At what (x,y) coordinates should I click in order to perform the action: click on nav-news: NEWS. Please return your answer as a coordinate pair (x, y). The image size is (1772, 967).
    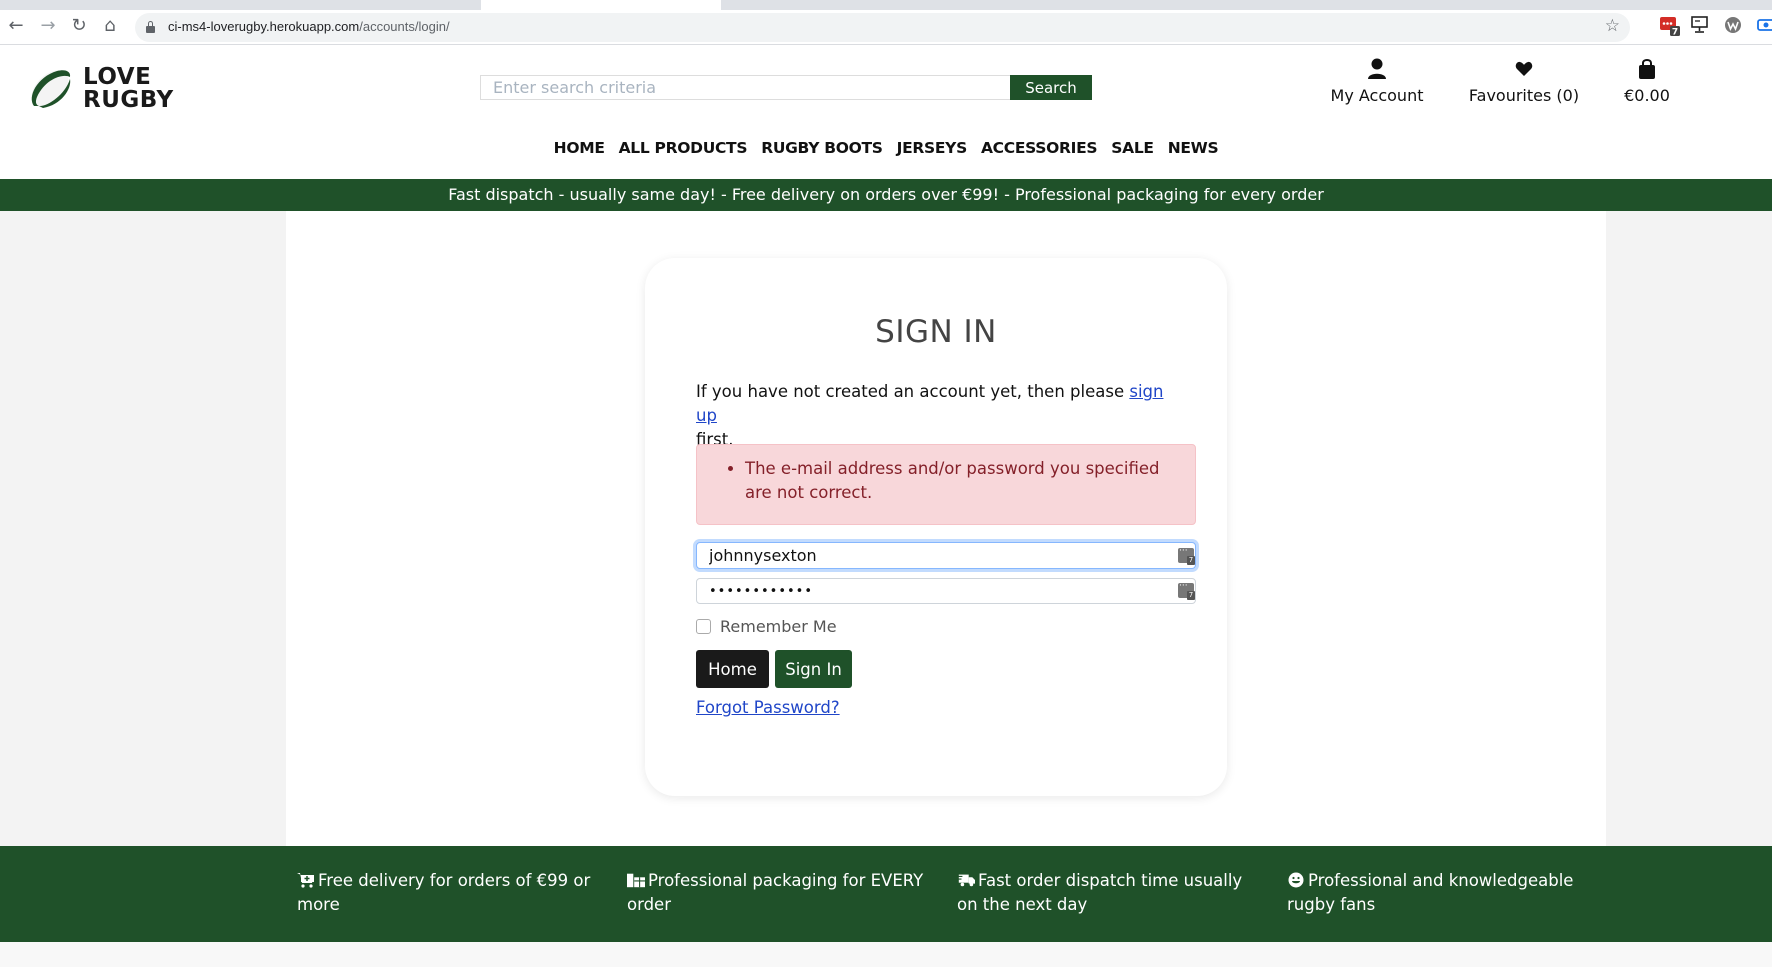
    Looking at the image, I should click on (1193, 148).